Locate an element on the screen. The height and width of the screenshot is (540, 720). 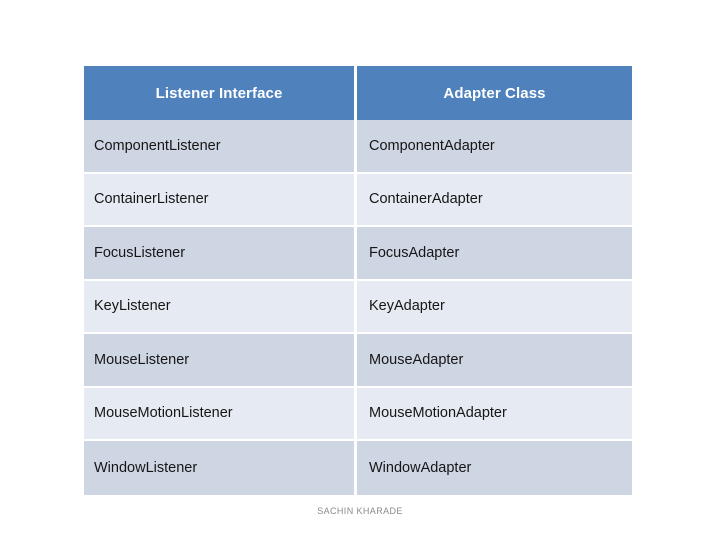
cell-listener: ContainerListener is located at coordinates (220, 200).